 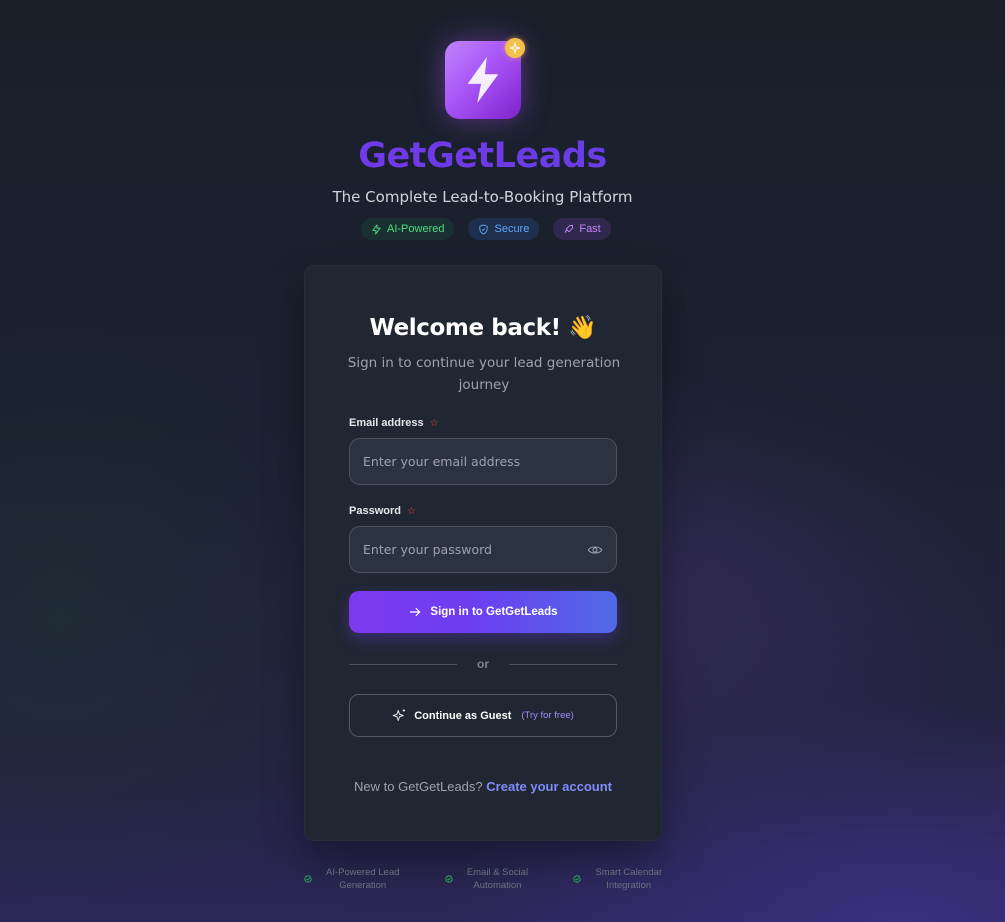 What do you see at coordinates (628, 872) in the screenshot?
I see `feature-line: Smart Calendar` at bounding box center [628, 872].